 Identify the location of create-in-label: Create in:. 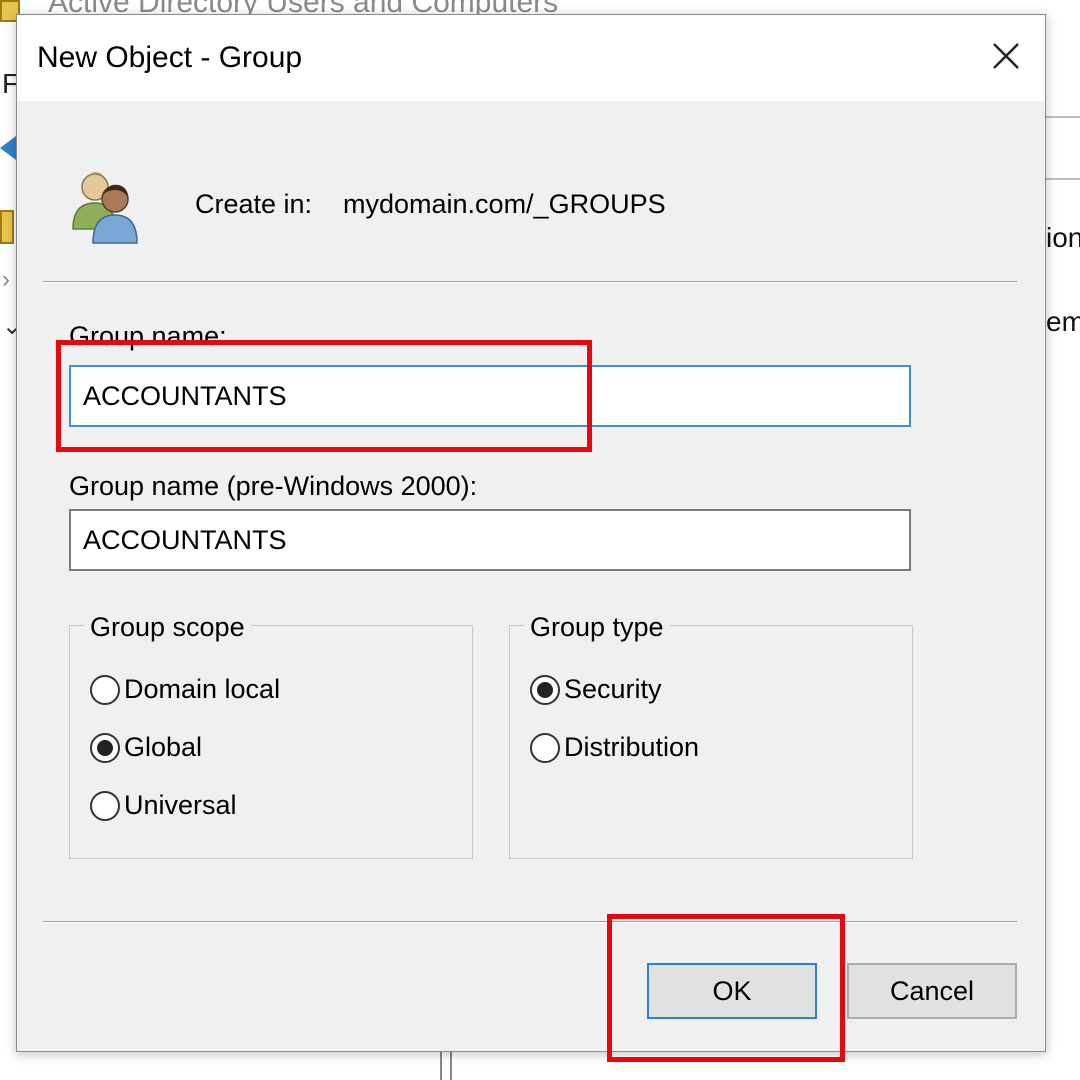
(254, 204).